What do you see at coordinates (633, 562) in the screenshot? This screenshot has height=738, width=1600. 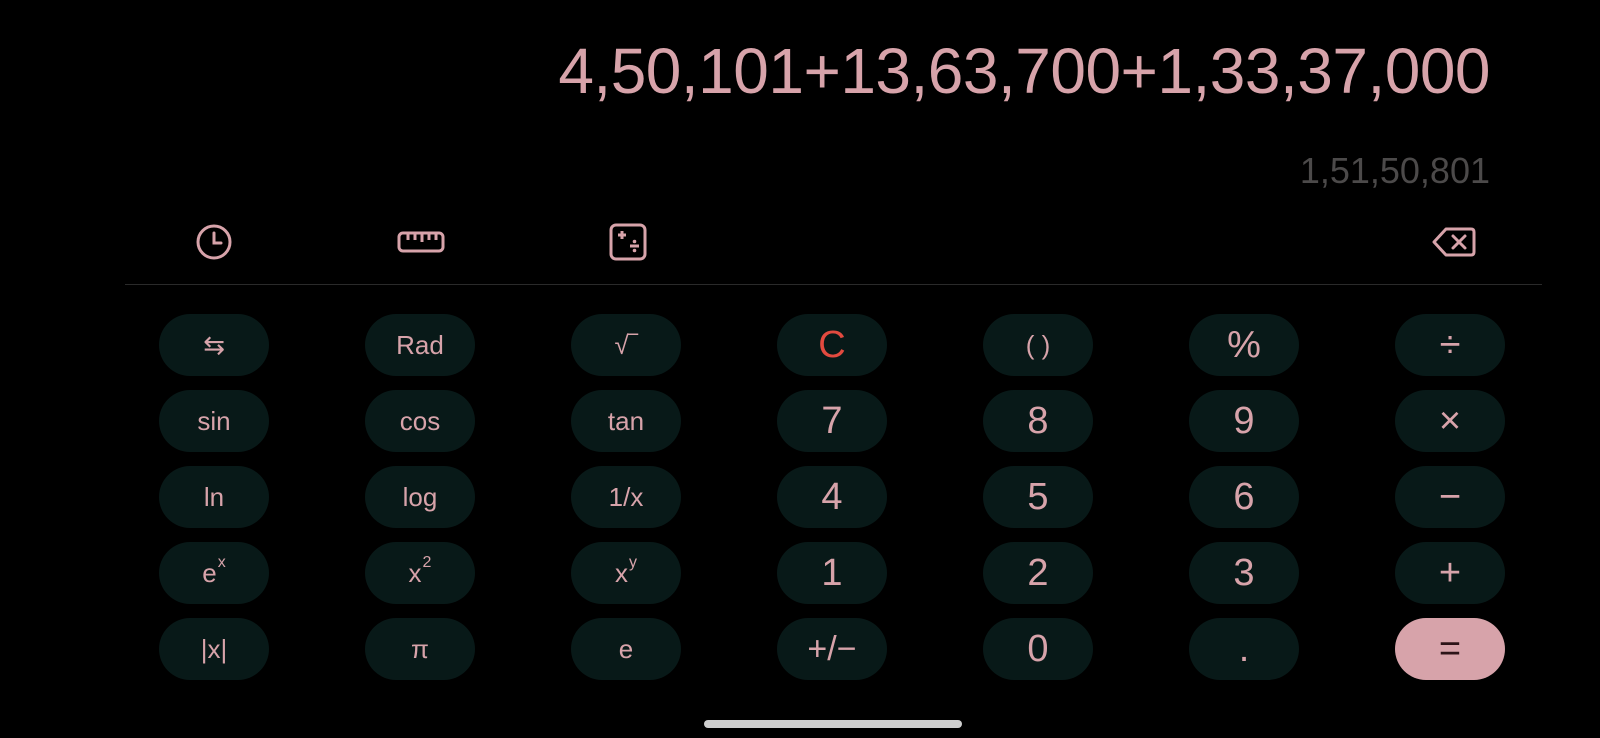 I see `power-superscript: y` at bounding box center [633, 562].